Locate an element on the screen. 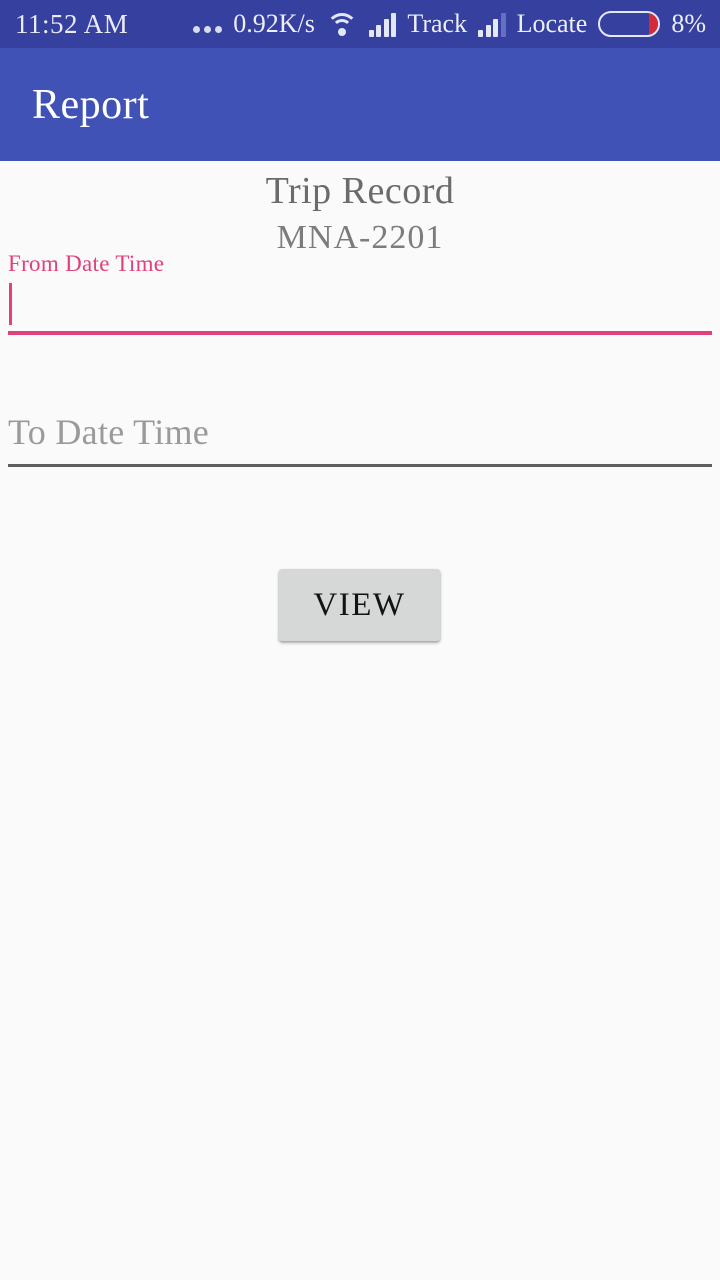 The height and width of the screenshot is (1280, 720). from-date-time-field: From Date Time is located at coordinates (360, 293).